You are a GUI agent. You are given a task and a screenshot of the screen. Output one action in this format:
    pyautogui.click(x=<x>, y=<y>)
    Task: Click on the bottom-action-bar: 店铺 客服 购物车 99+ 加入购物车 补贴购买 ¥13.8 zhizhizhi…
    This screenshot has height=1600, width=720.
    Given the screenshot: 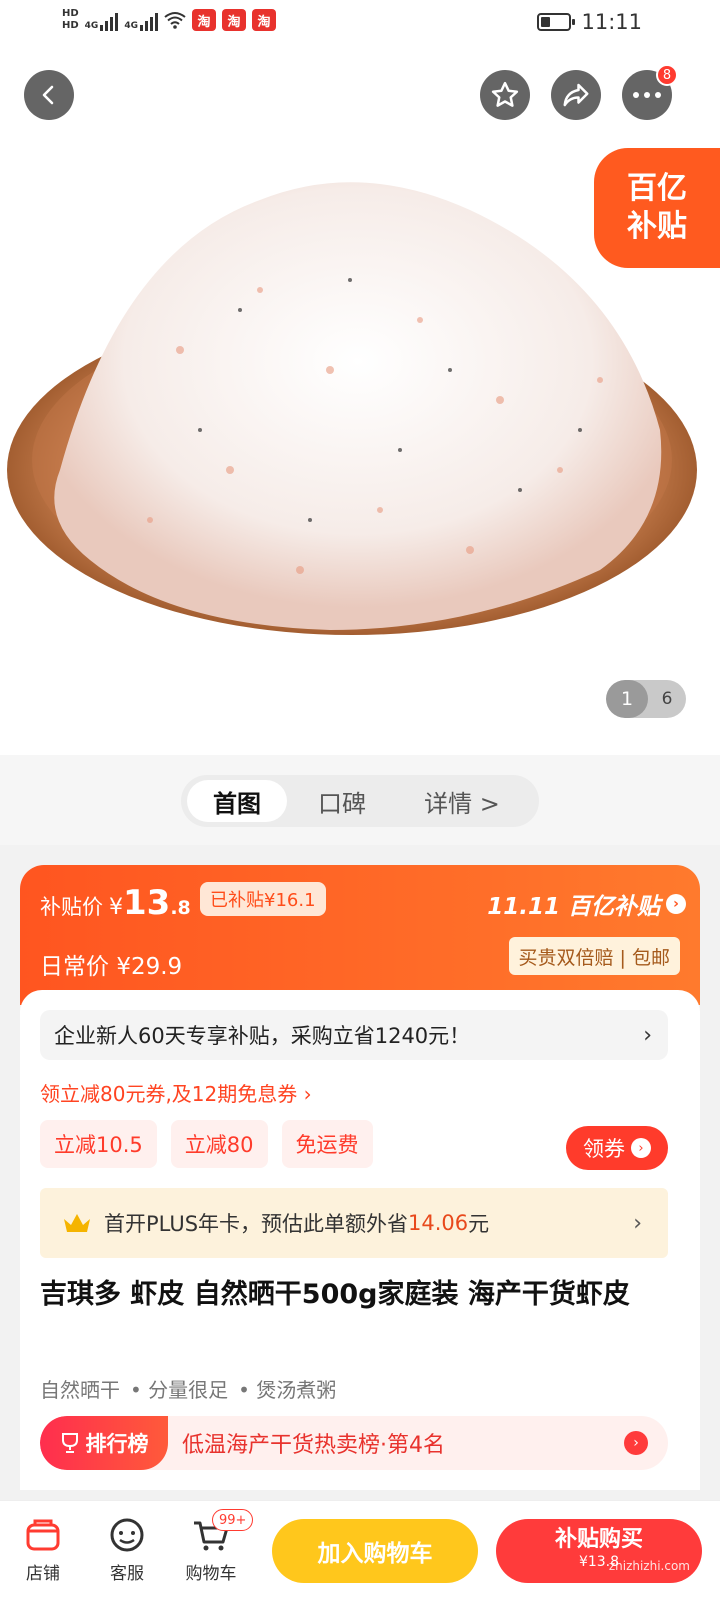 What is the action you would take?
    pyautogui.click(x=360, y=1550)
    